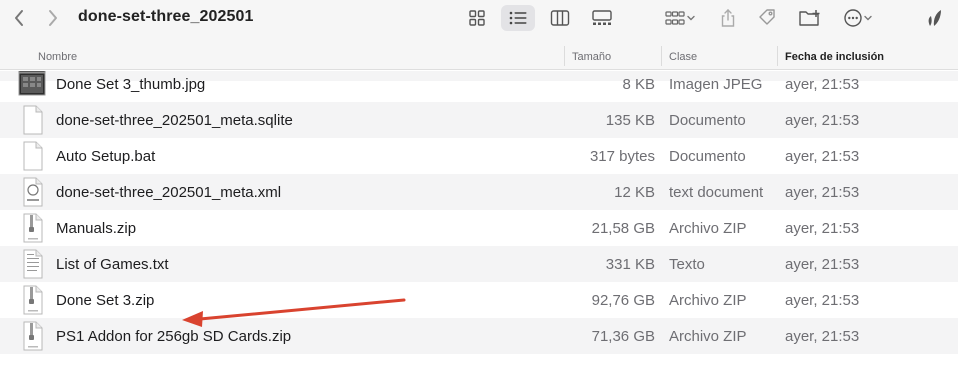  I want to click on leaf-icon, so click(934, 18).